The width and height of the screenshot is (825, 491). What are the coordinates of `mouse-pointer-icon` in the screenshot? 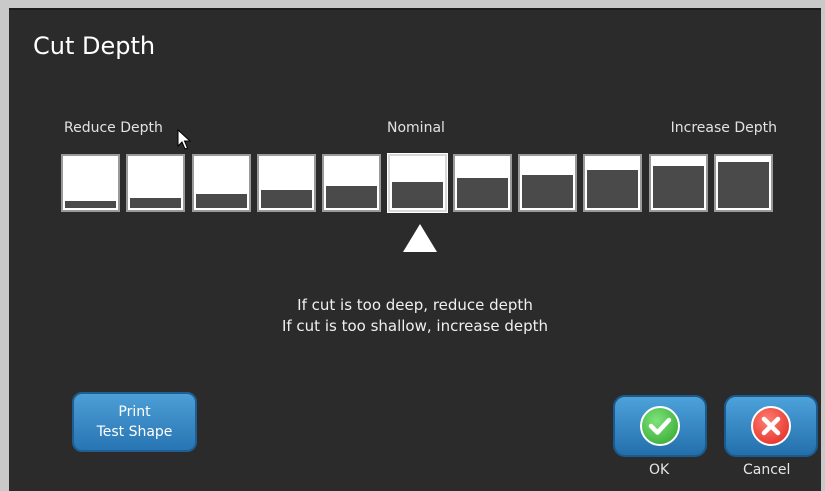 It's located at (184, 141).